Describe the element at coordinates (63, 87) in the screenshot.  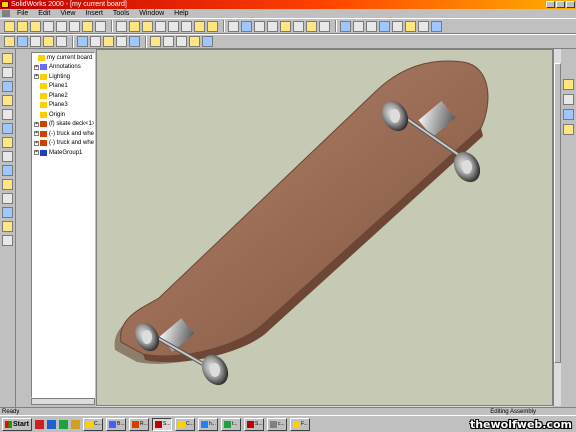
I see `tree-item: Plane1` at that location.